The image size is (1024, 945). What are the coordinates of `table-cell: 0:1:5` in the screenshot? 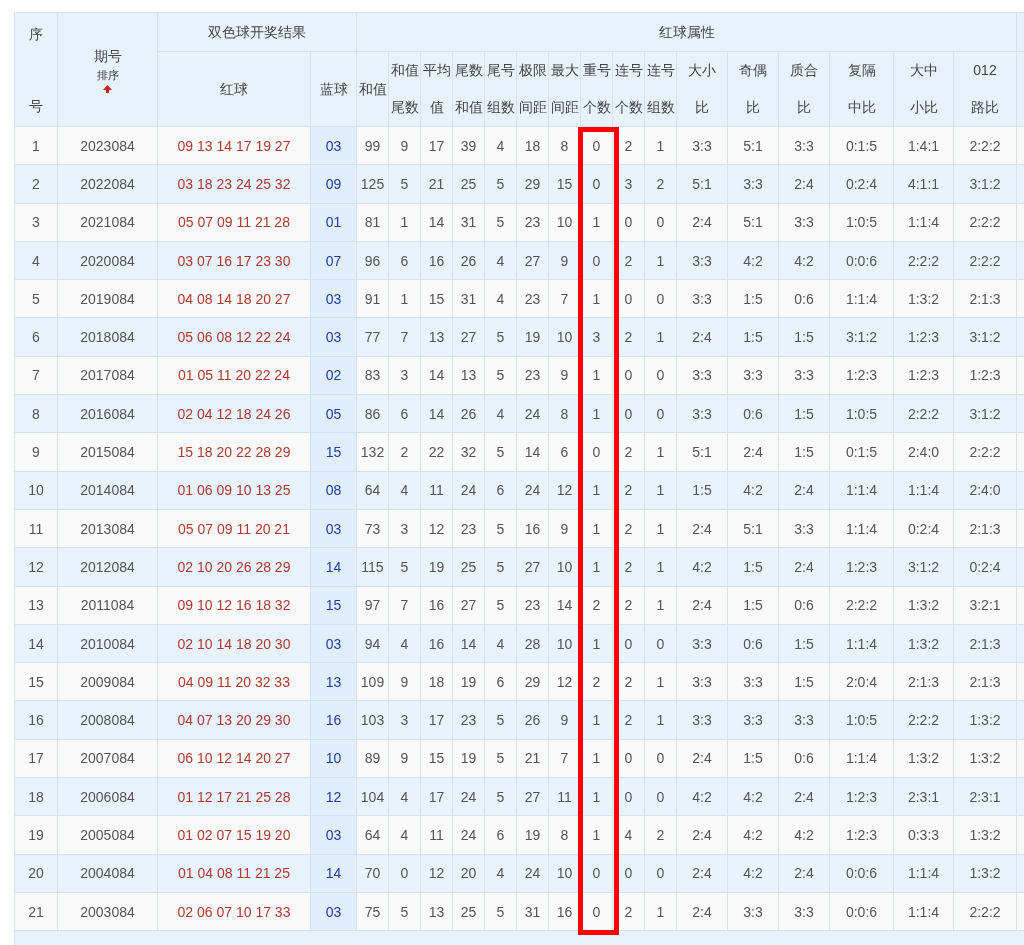 It's located at (861, 452).